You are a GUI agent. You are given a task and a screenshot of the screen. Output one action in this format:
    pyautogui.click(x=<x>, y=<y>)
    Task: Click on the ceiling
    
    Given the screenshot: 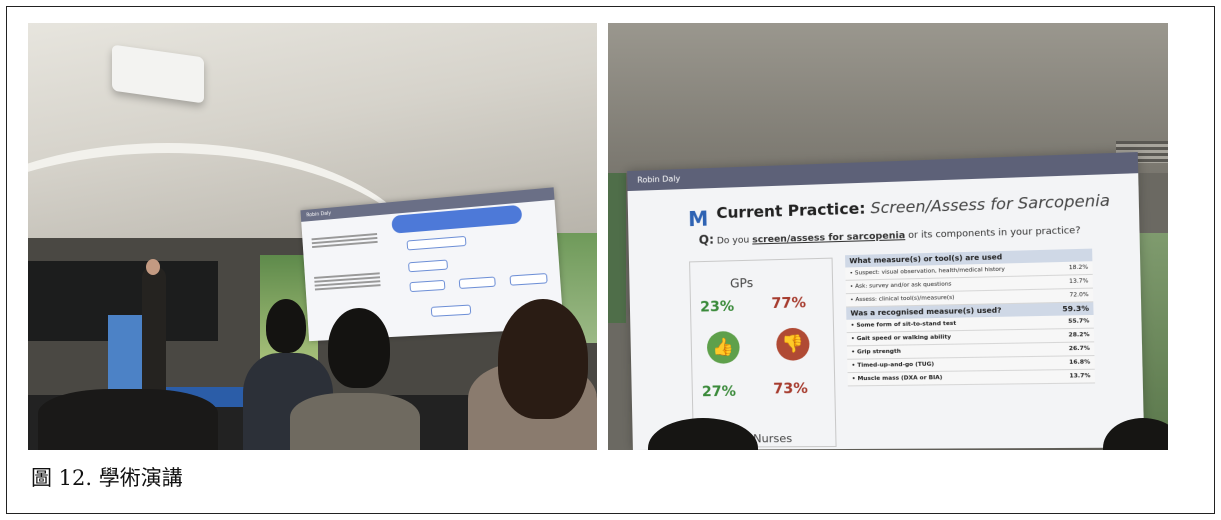 What is the action you would take?
    pyautogui.click(x=888, y=98)
    